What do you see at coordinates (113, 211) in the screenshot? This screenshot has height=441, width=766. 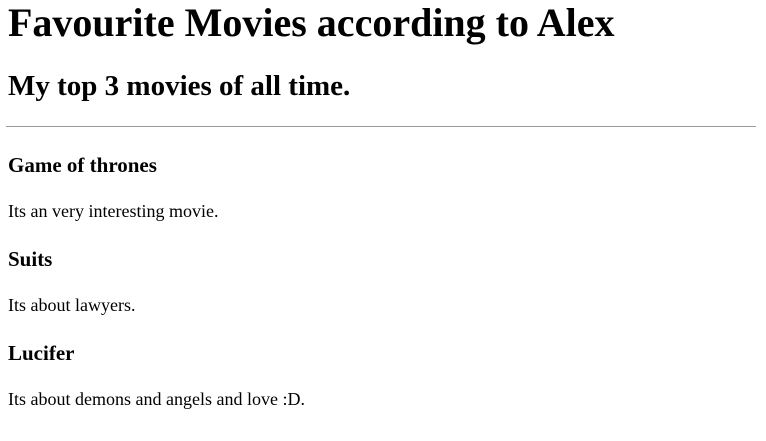 I see `movie-description: Its an very interesting movie.` at bounding box center [113, 211].